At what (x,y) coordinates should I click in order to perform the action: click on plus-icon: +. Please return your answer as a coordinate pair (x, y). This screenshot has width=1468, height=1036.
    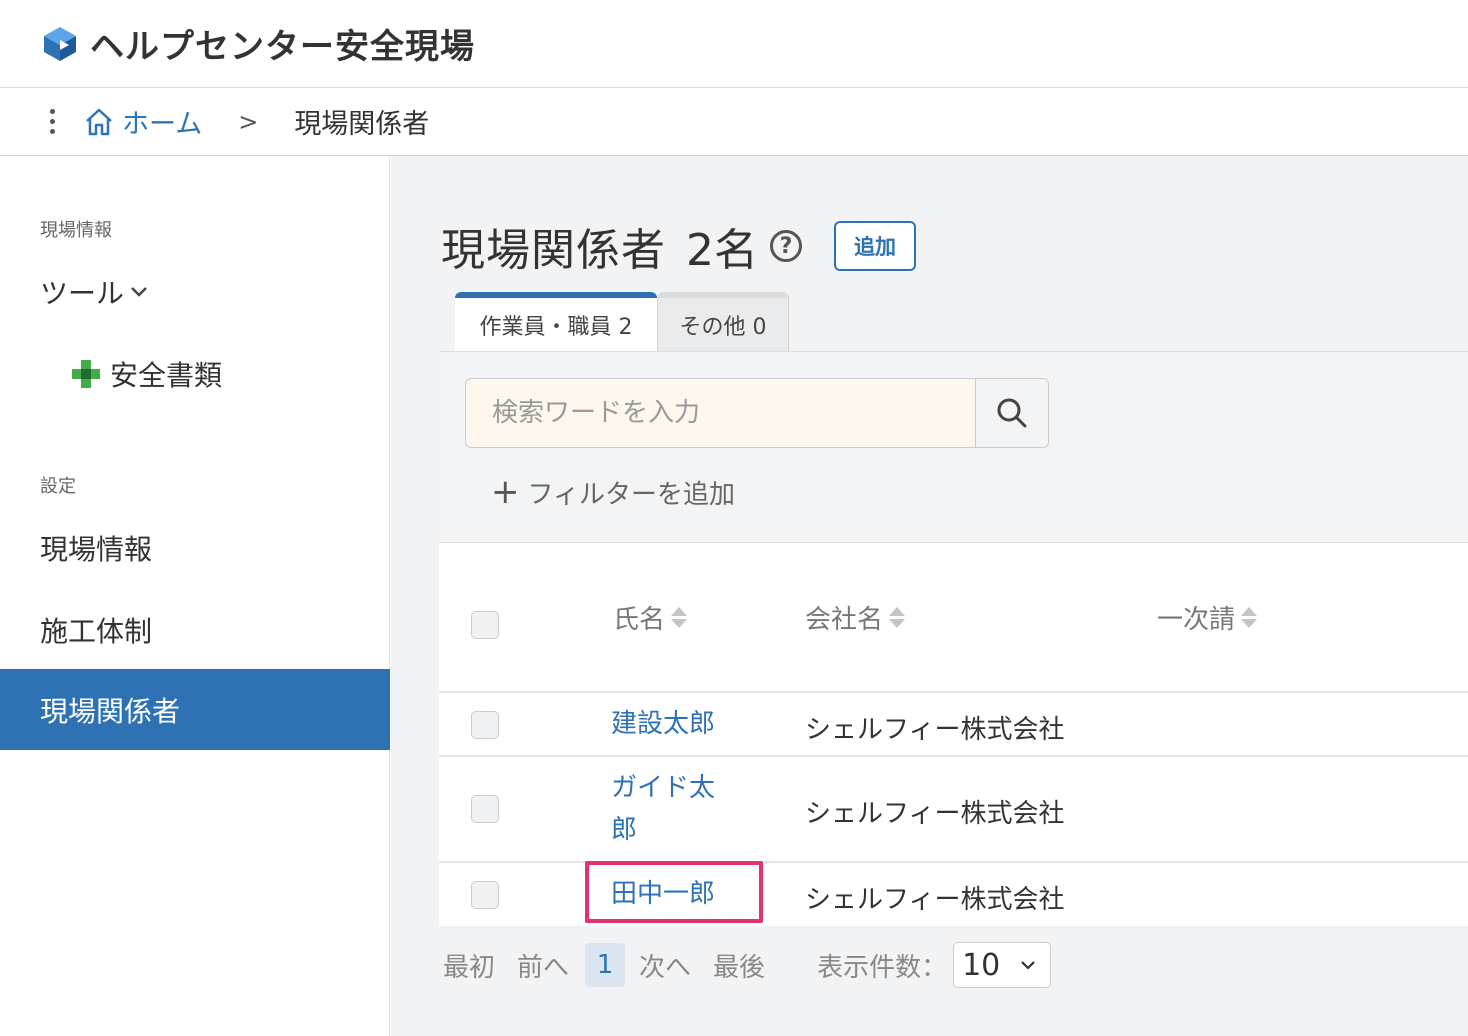
    Looking at the image, I should click on (505, 492).